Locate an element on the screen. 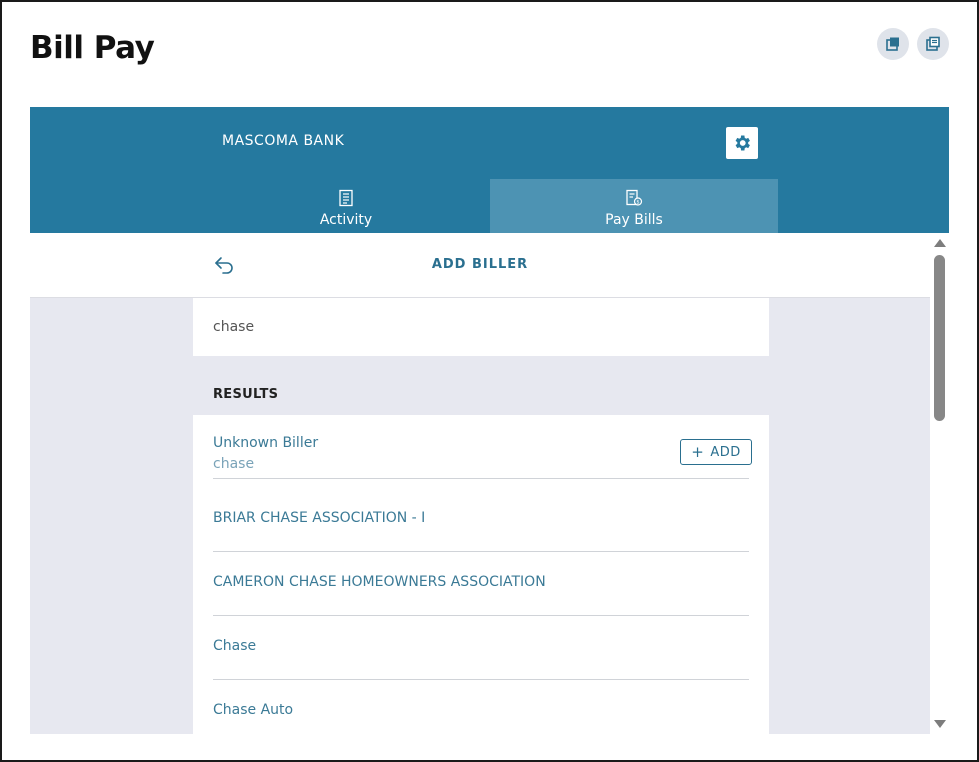 Image resolution: width=979 pixels, height=762 pixels. biller-search-box is located at coordinates (481, 327).